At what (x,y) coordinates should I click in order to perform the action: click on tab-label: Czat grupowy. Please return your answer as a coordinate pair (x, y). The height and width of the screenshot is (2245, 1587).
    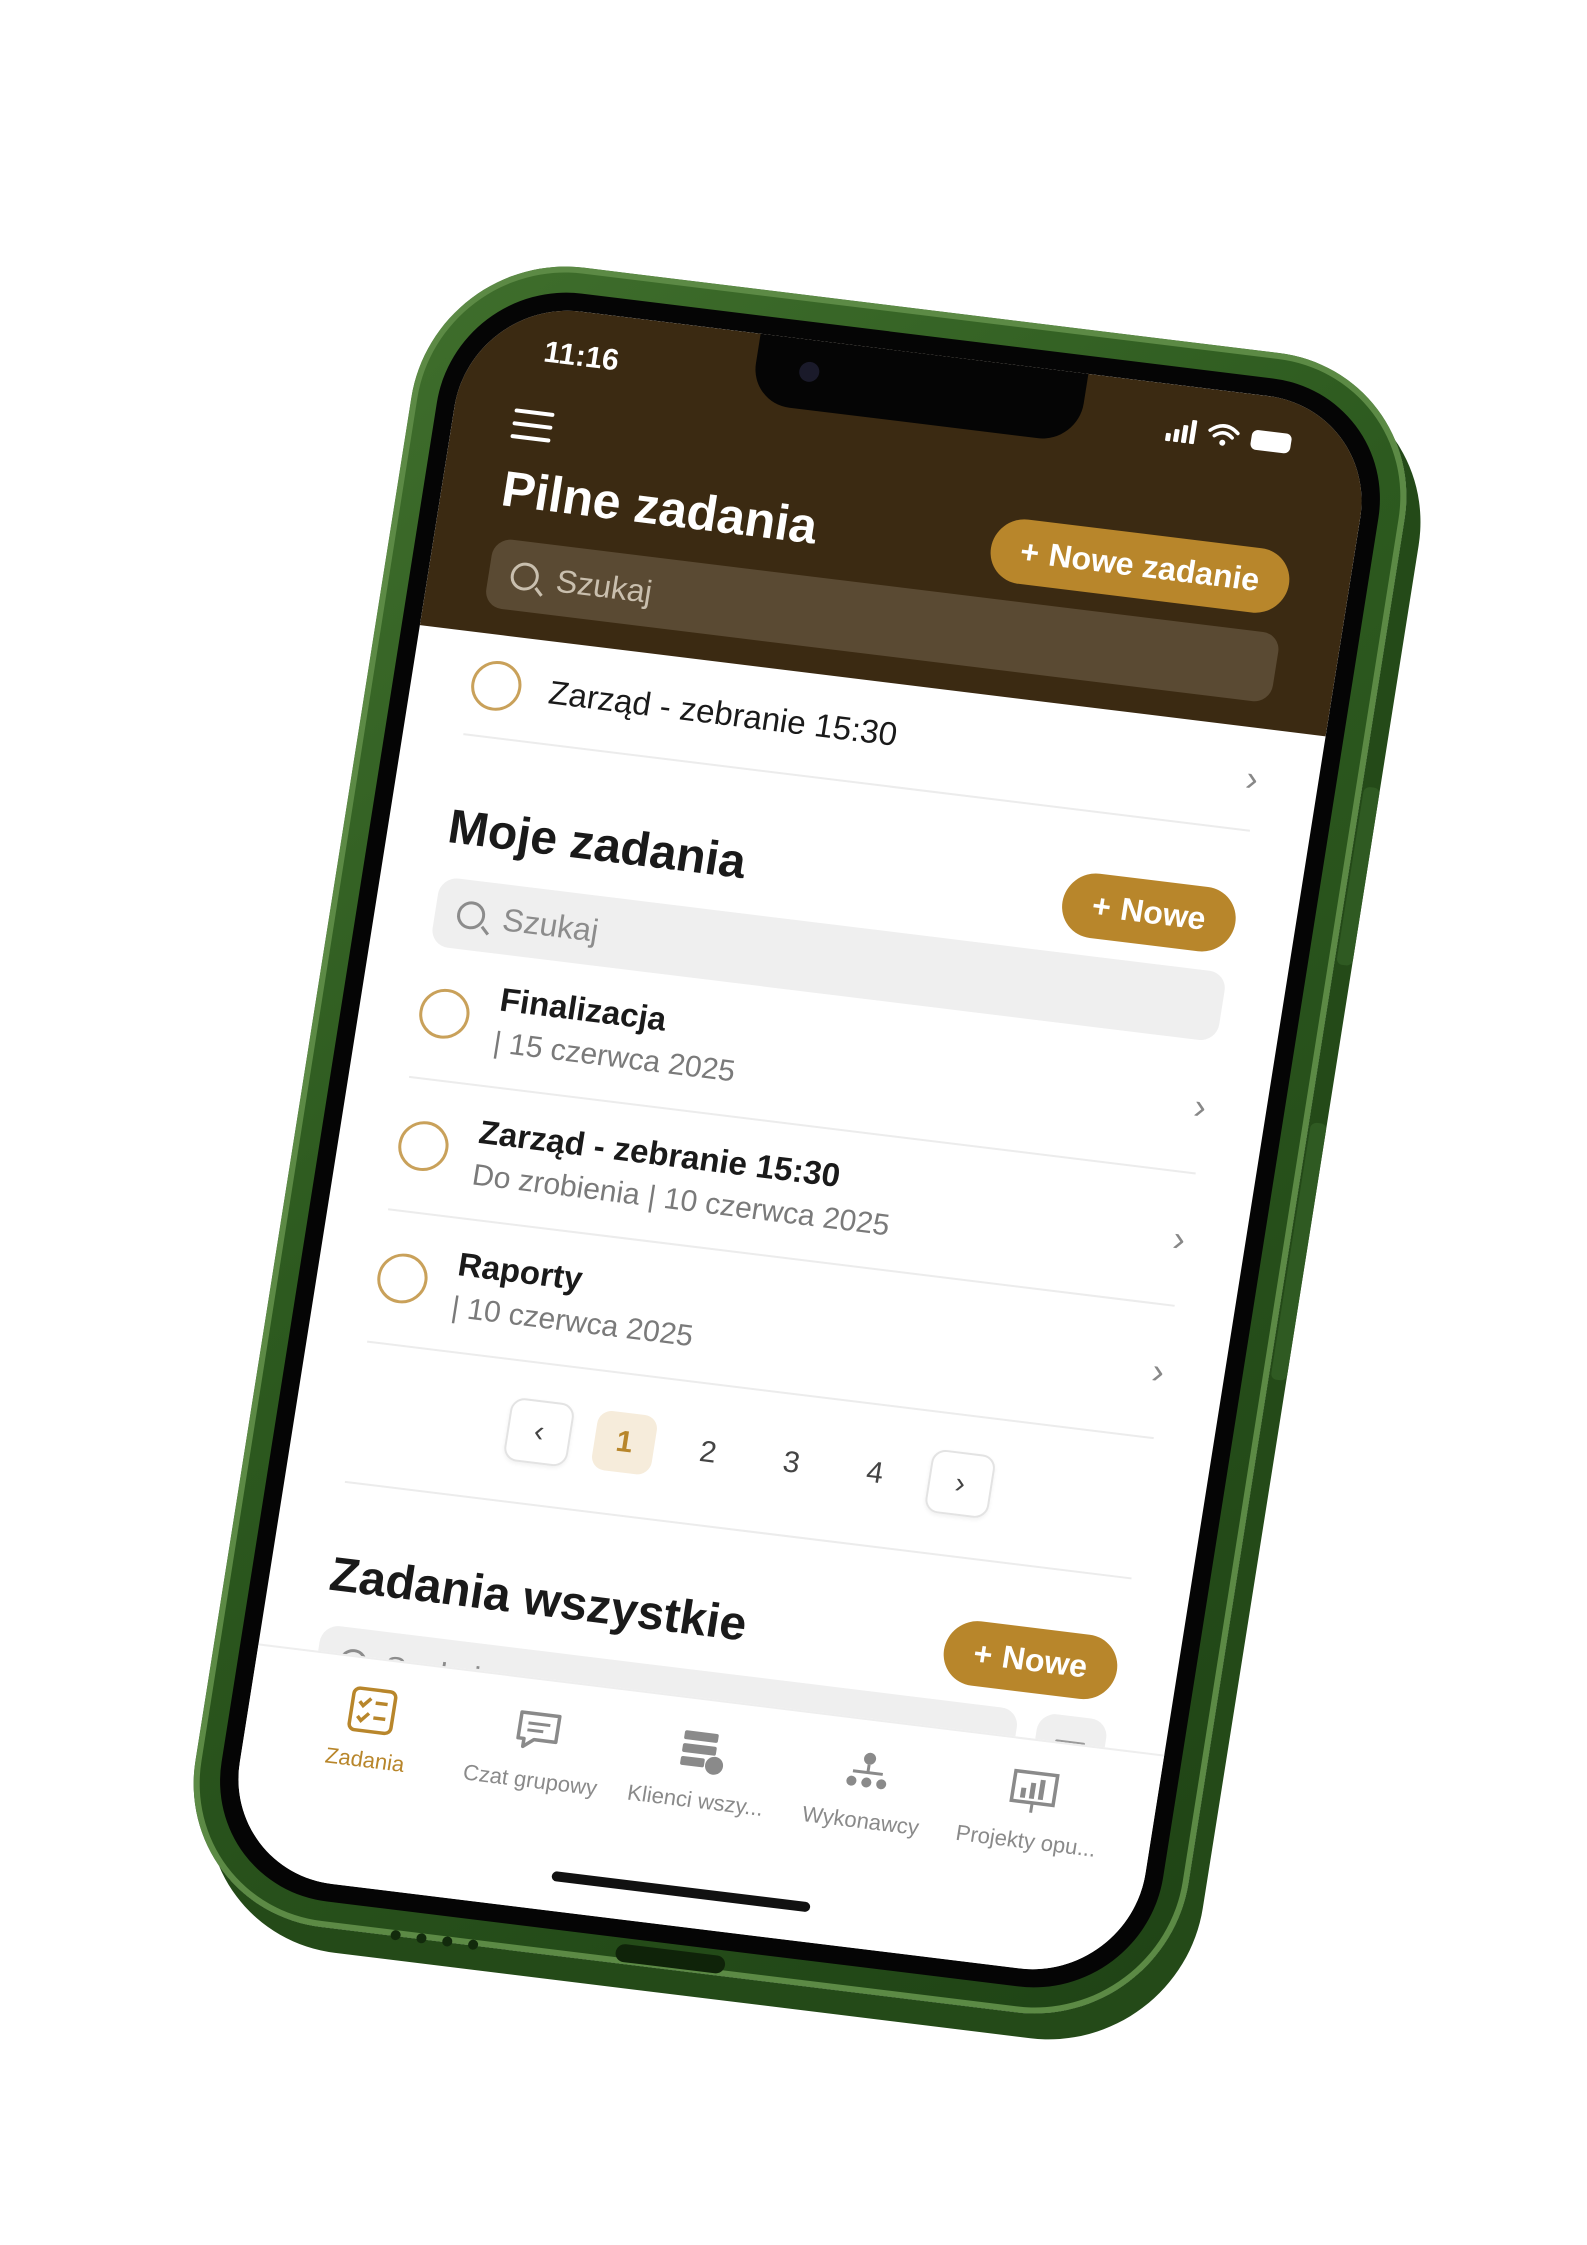
    Looking at the image, I should click on (530, 1780).